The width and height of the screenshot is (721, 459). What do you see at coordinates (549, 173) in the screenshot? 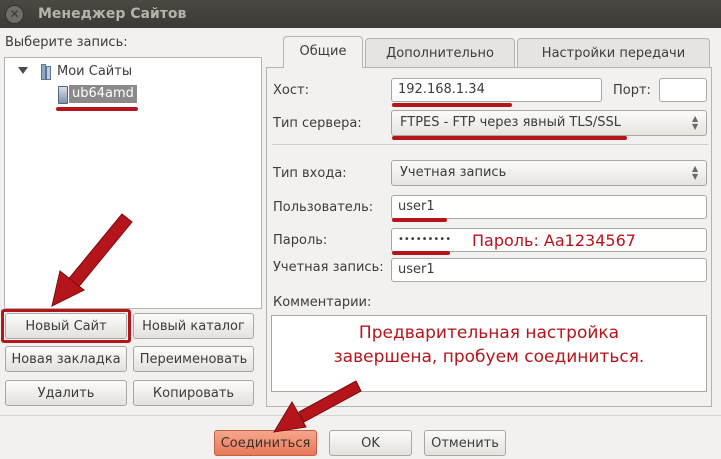
I see `logon-type-select: Учетная запись ▲ ▼` at bounding box center [549, 173].